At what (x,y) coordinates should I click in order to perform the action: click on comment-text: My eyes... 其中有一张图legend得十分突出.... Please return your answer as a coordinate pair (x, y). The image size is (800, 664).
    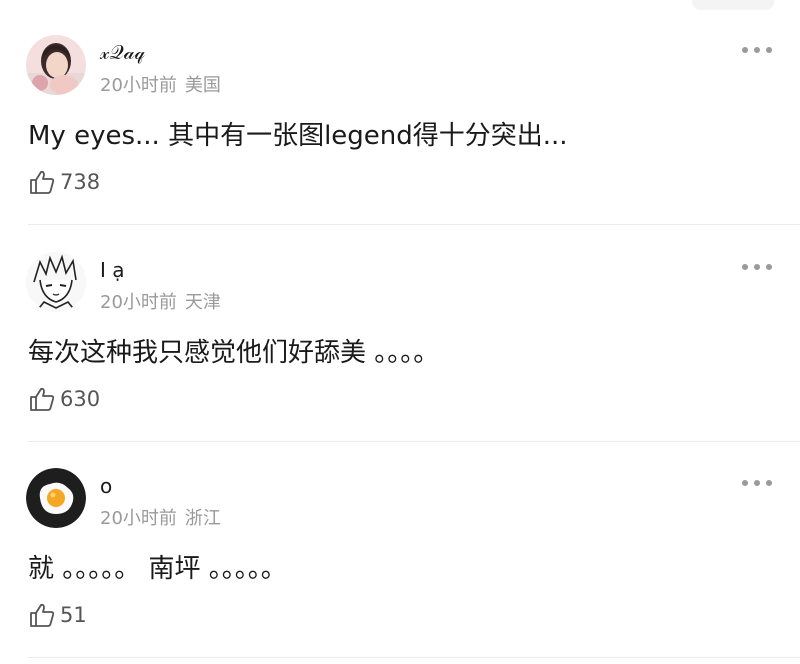
    Looking at the image, I should click on (298, 136).